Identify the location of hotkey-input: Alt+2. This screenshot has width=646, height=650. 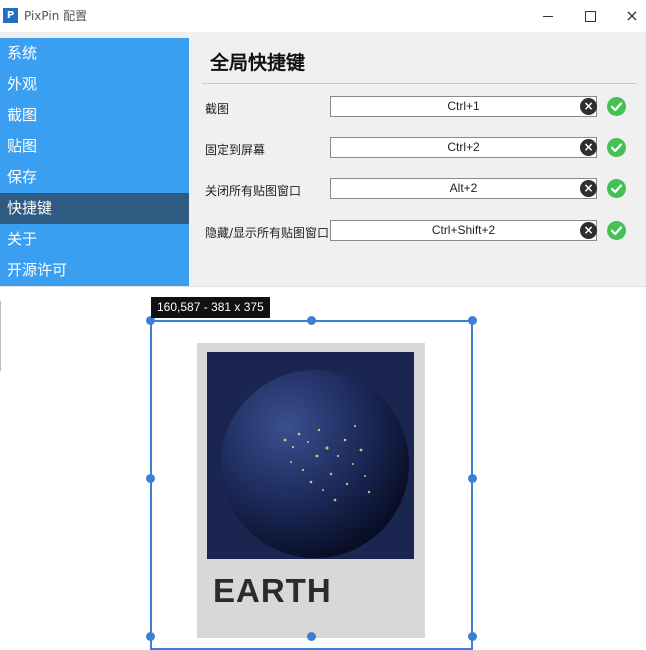
(463, 188).